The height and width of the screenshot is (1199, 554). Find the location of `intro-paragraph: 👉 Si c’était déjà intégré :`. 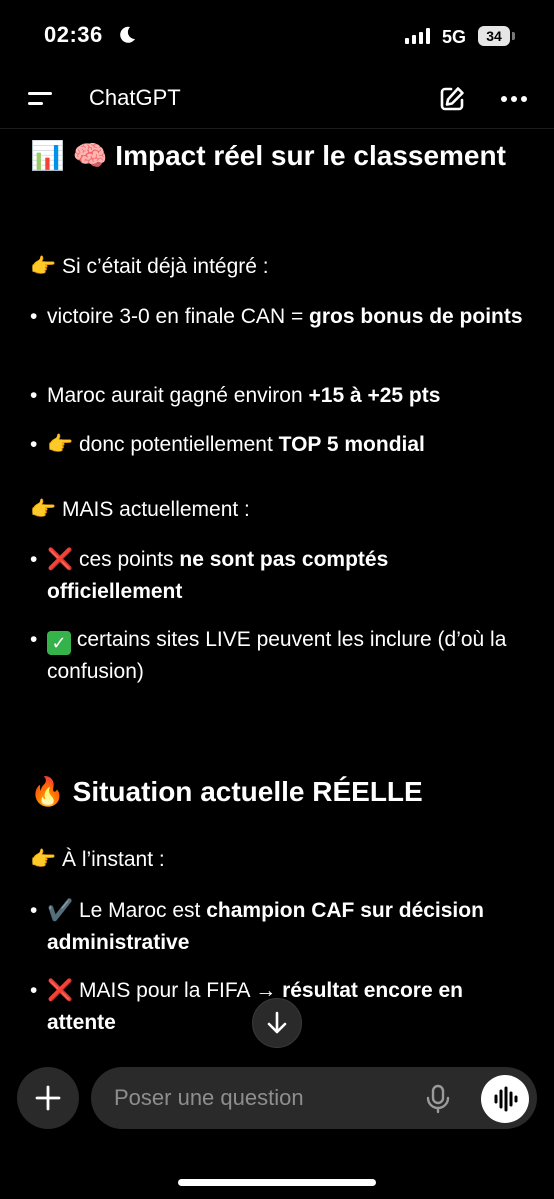

intro-paragraph: 👉 Si c’était déjà intégré : is located at coordinates (149, 266).